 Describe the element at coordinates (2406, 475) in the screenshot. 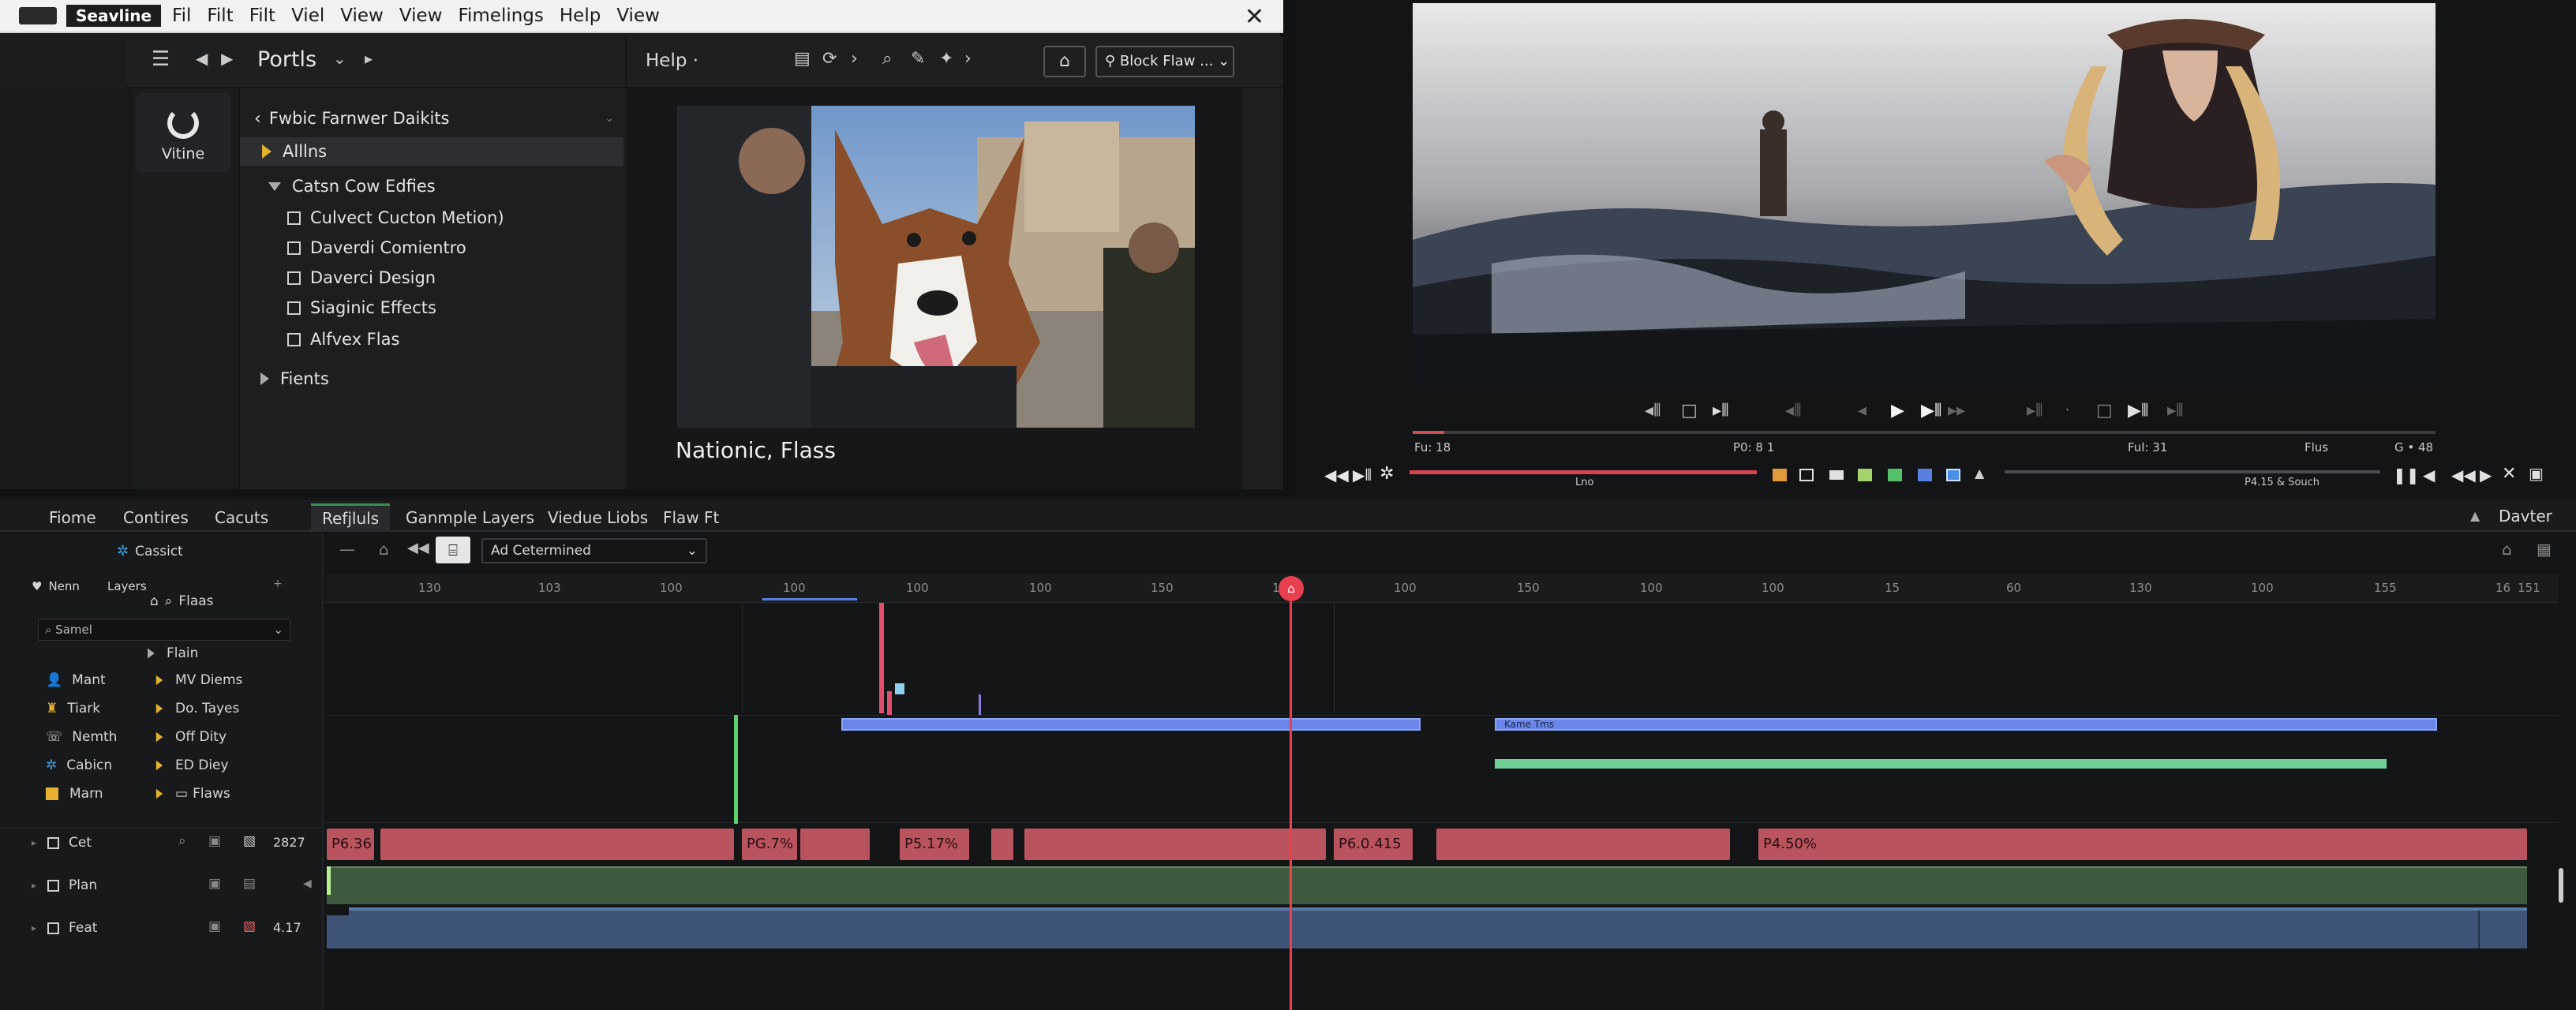

I see `pause-icon: ❚❚` at that location.